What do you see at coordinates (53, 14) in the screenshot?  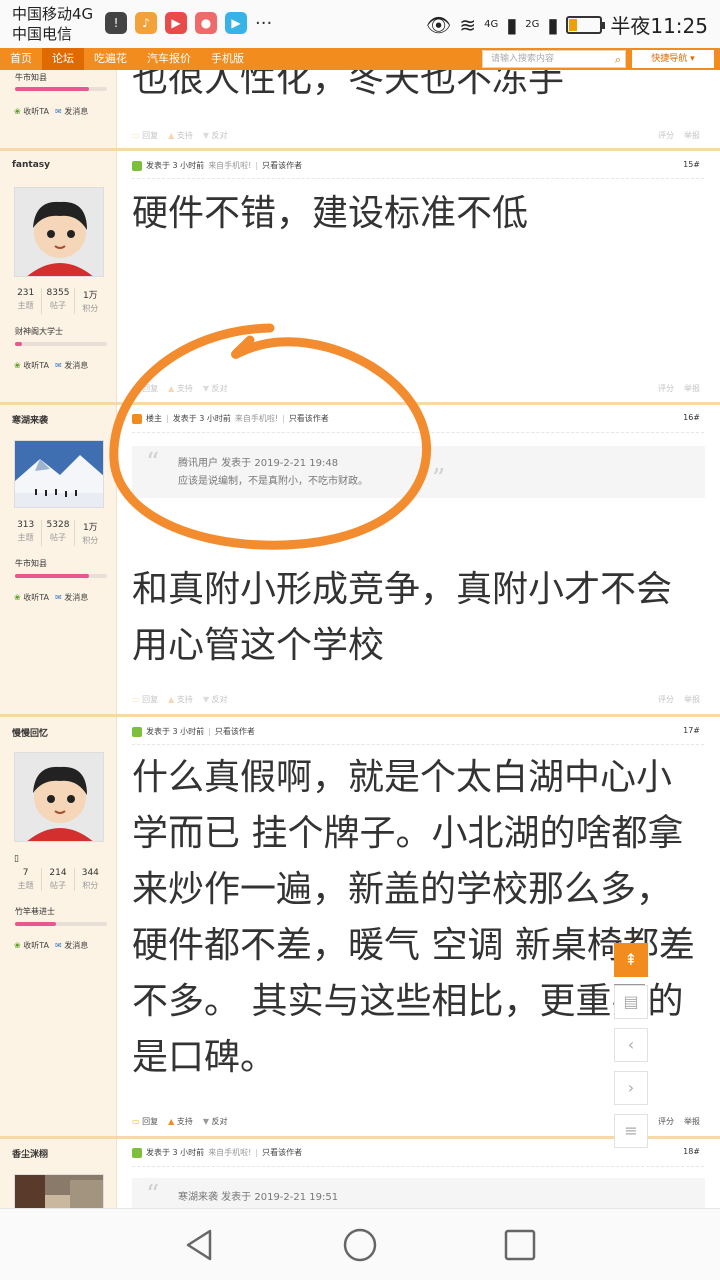 I see `carrier-mobile: 中国移动4G` at bounding box center [53, 14].